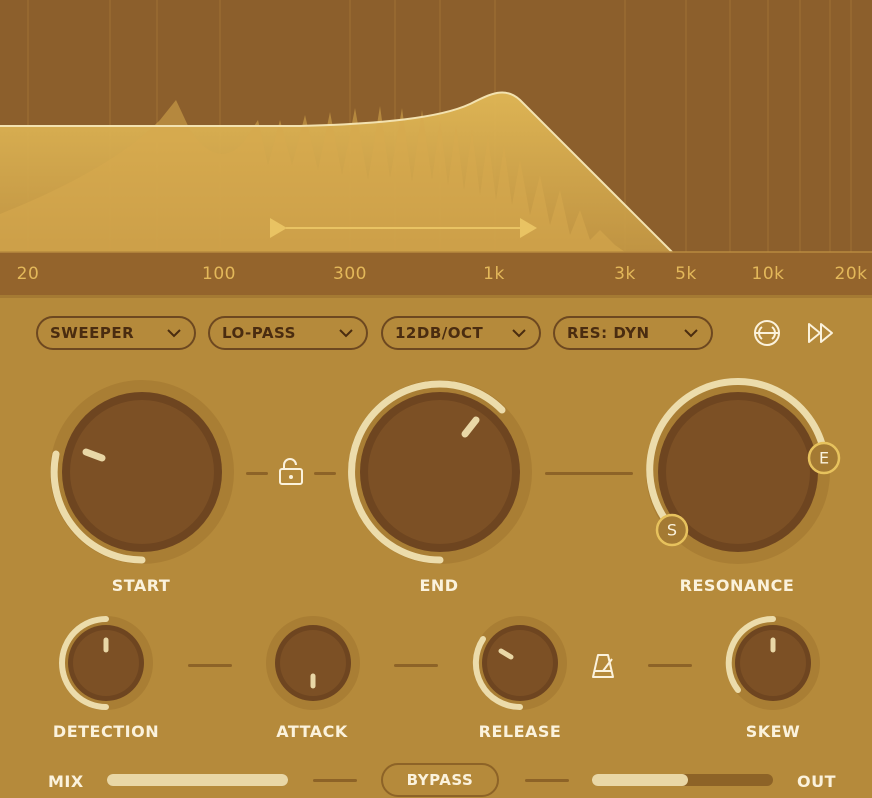 The image size is (872, 798). I want to click on resonance-end-label: E, so click(824, 458).